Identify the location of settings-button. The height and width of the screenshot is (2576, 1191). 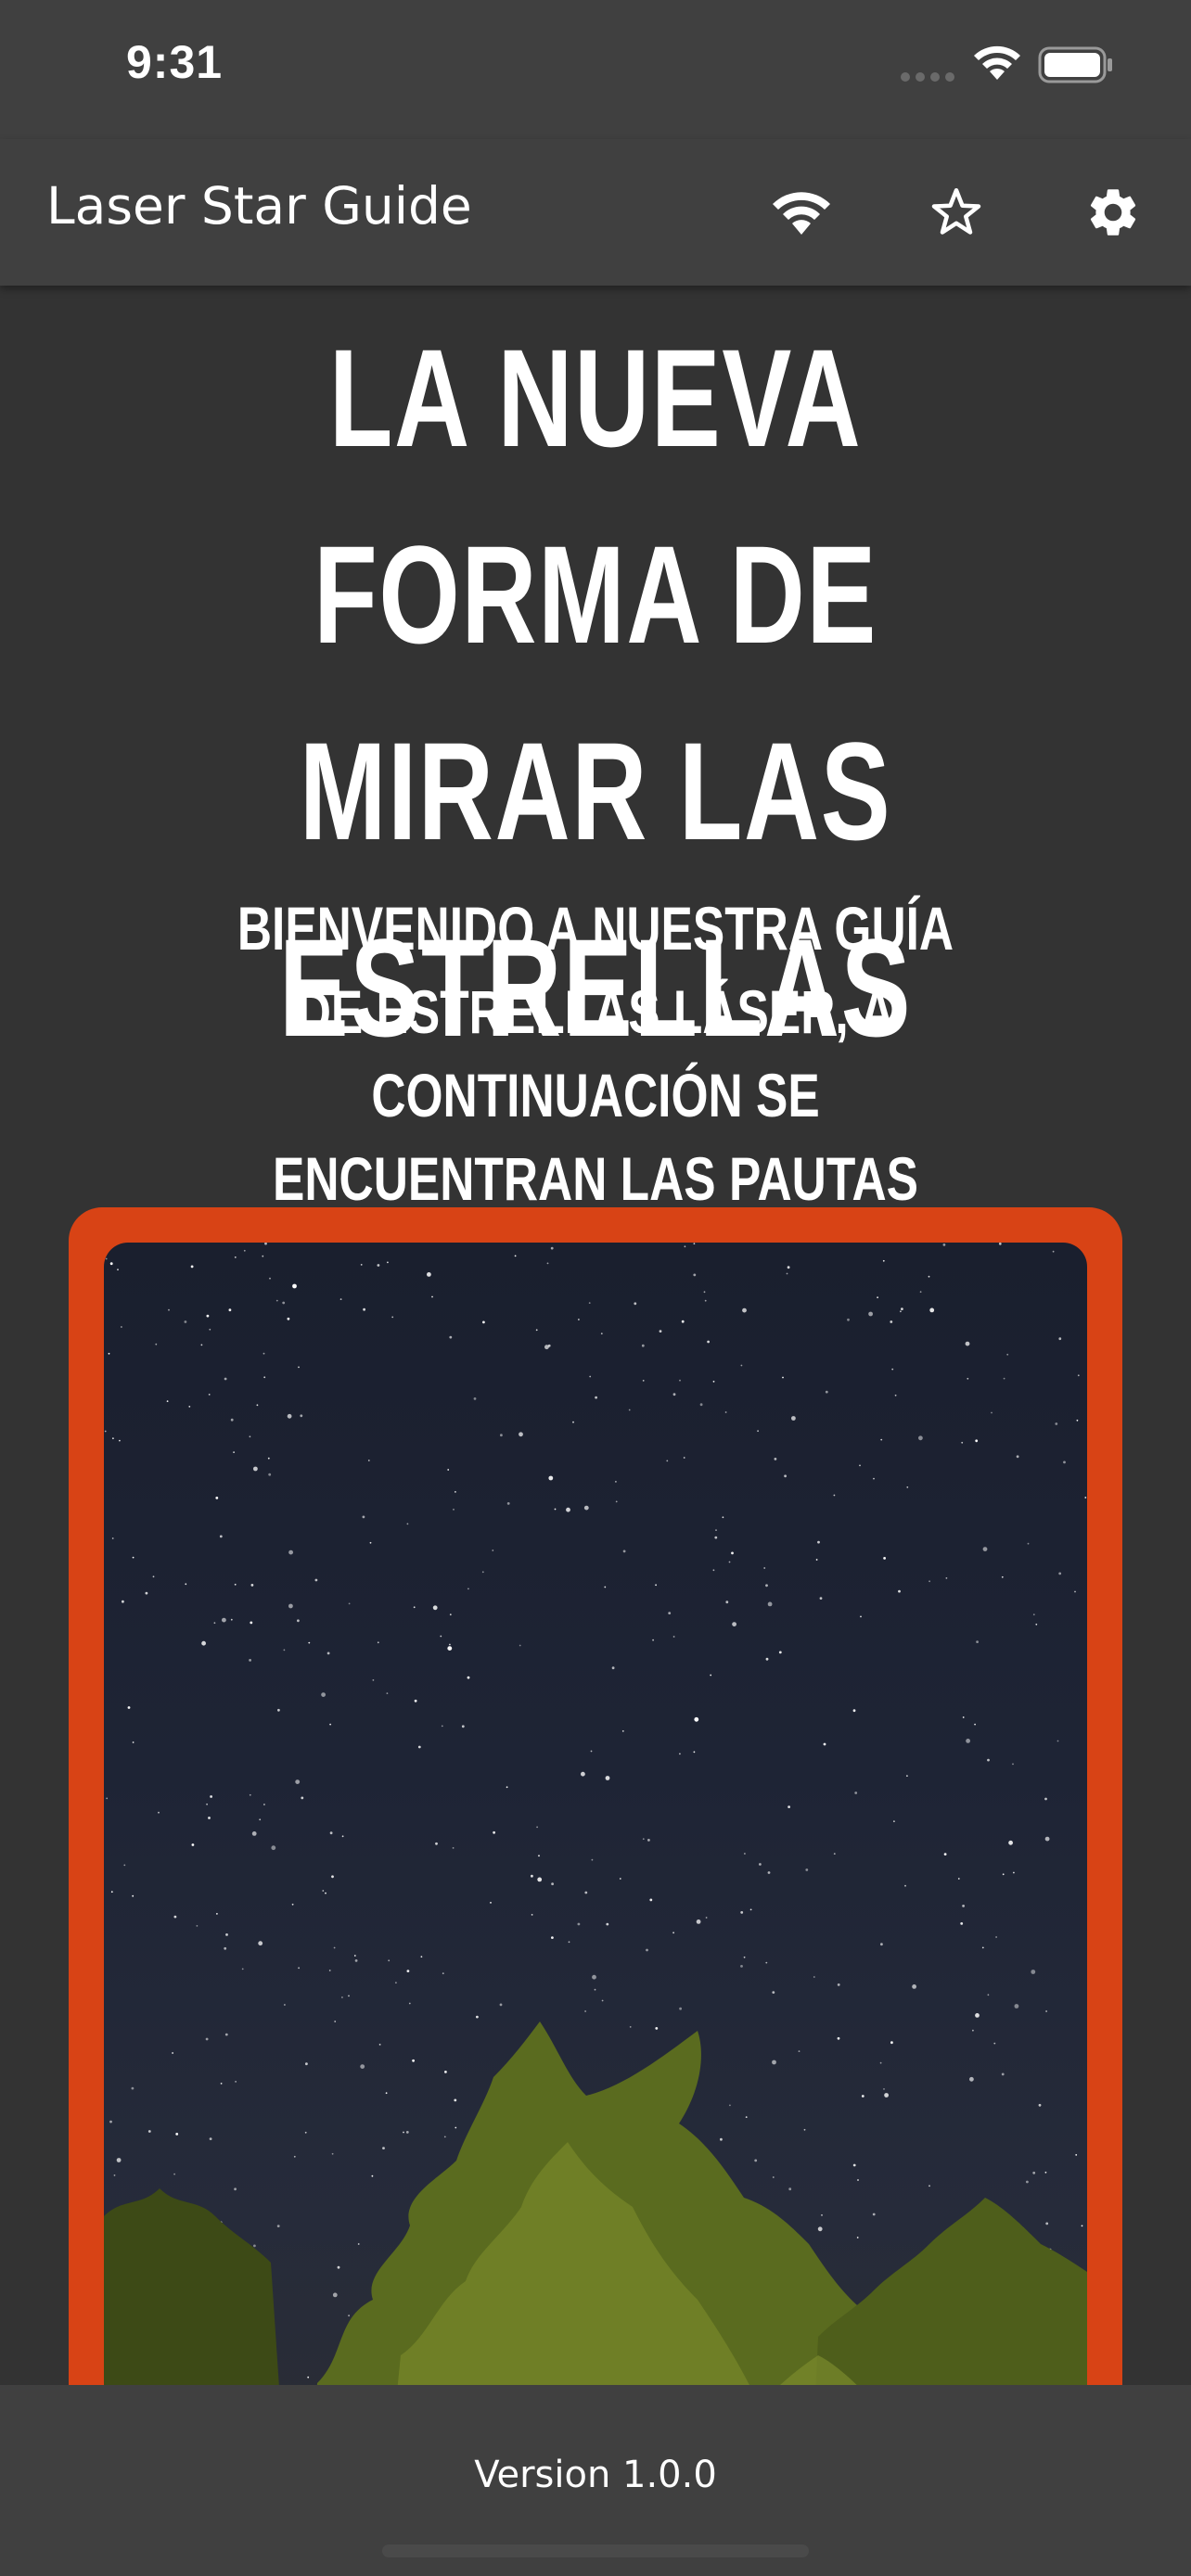
(1113, 212).